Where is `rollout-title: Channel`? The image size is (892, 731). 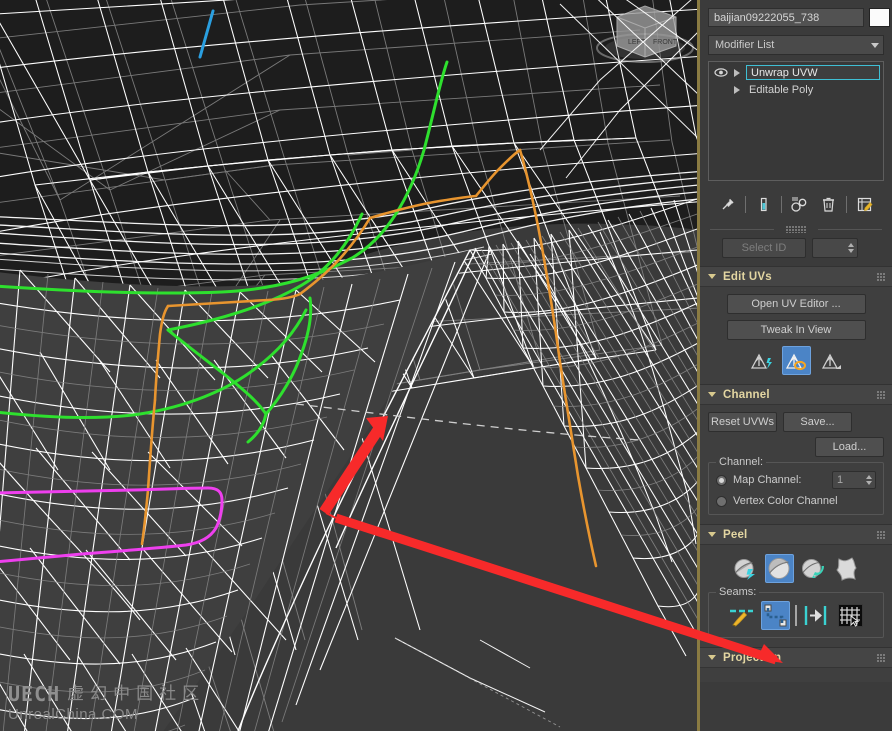 rollout-title: Channel is located at coordinates (746, 394).